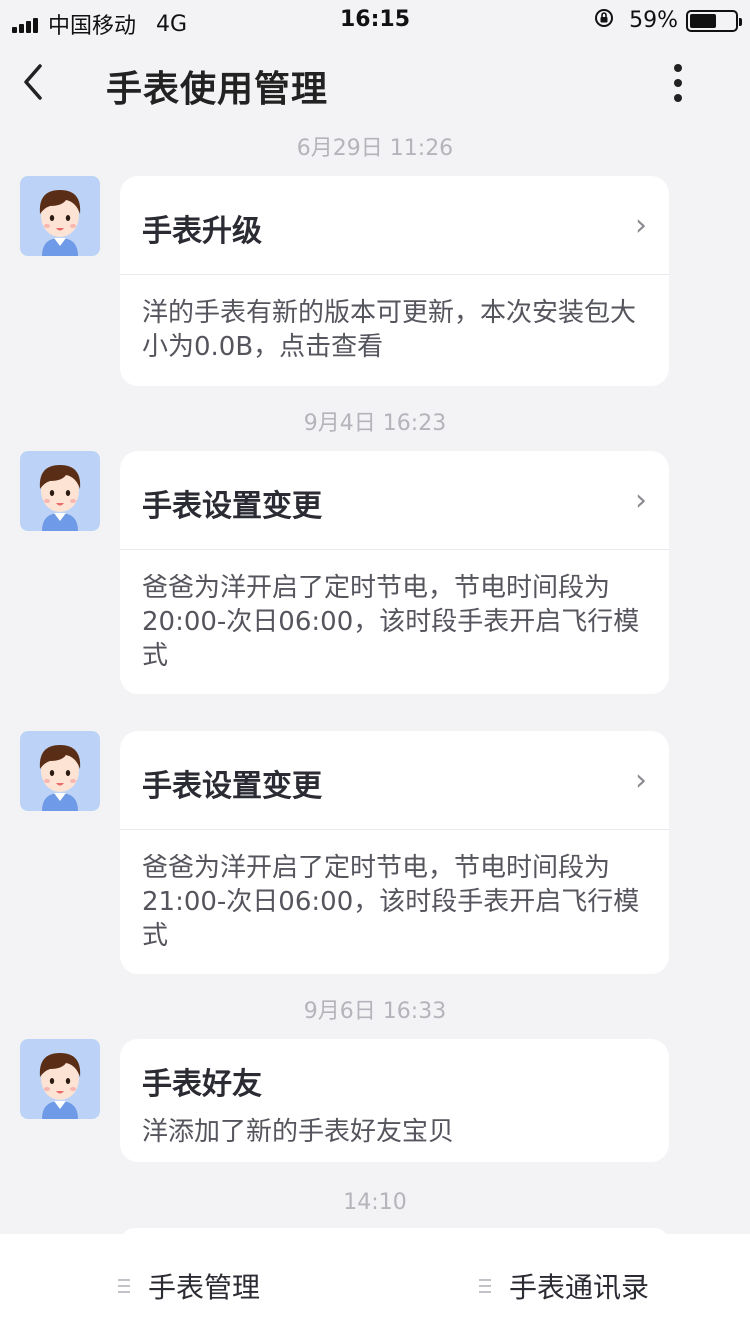 The width and height of the screenshot is (750, 1334). What do you see at coordinates (375, 20) in the screenshot?
I see `status-bar: 中国移动 4G 16:15 59%` at bounding box center [375, 20].